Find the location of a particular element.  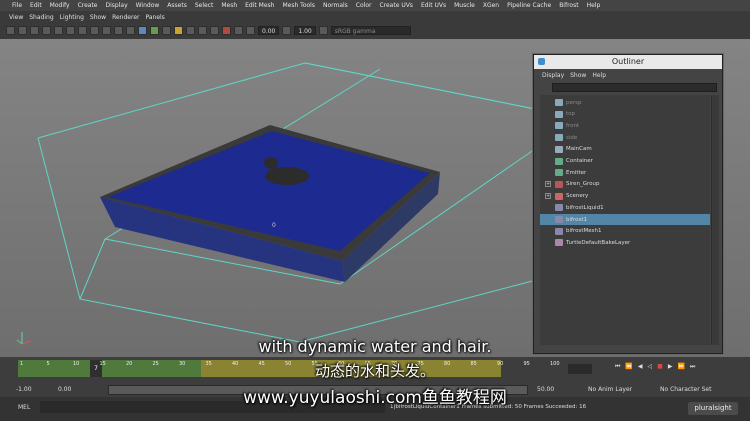

outliner-item-label: Scenery is located at coordinates (577, 196).